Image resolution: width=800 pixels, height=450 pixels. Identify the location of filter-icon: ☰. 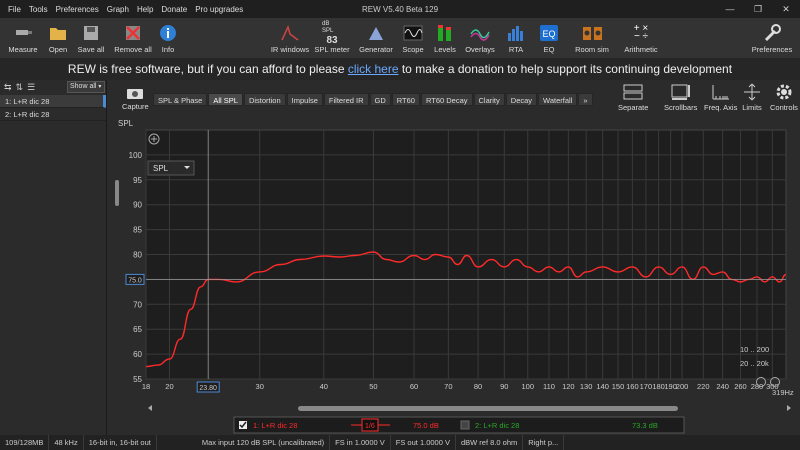
(31, 87).